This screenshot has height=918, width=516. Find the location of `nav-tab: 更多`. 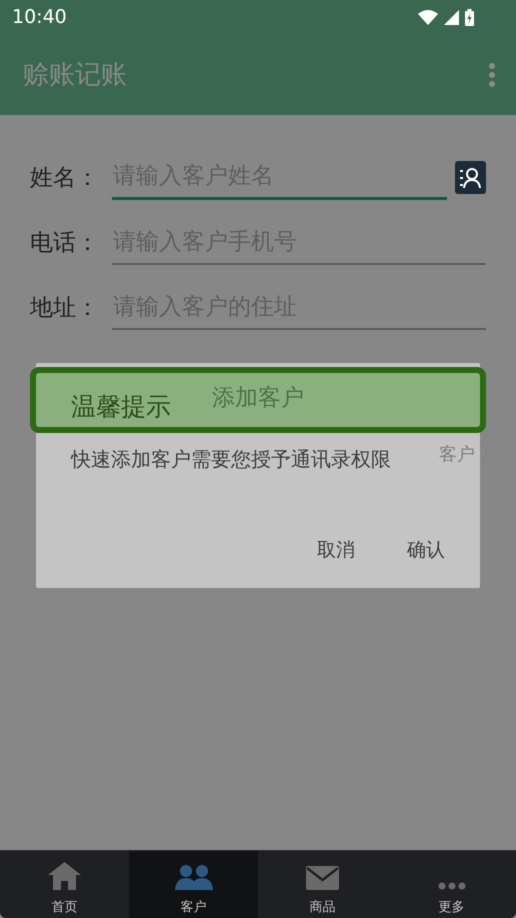

nav-tab: 更多 is located at coordinates (451, 884).